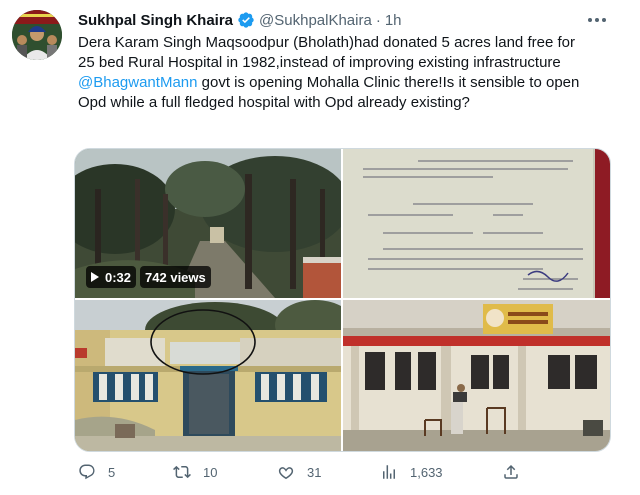 This screenshot has height=495, width=640. I want to click on play-icon, so click(95, 277).